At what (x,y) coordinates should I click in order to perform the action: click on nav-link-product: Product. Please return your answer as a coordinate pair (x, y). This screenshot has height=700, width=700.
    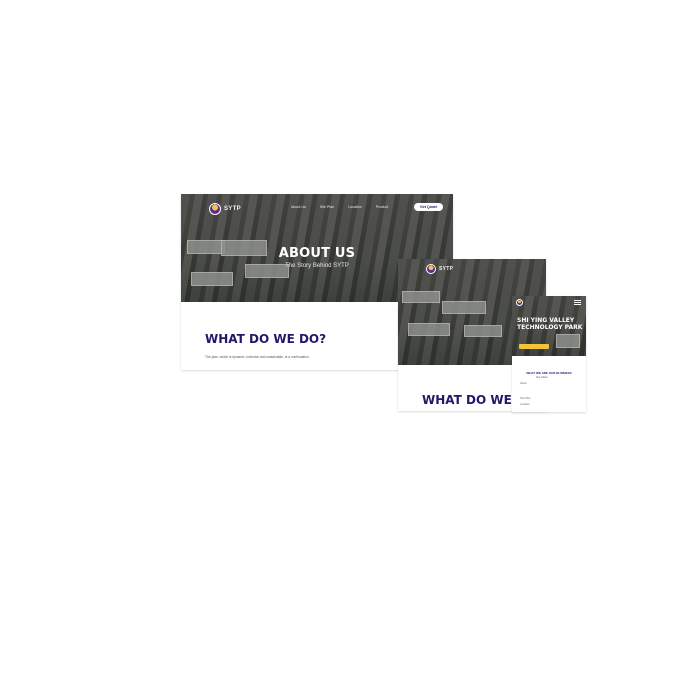
    Looking at the image, I should click on (382, 207).